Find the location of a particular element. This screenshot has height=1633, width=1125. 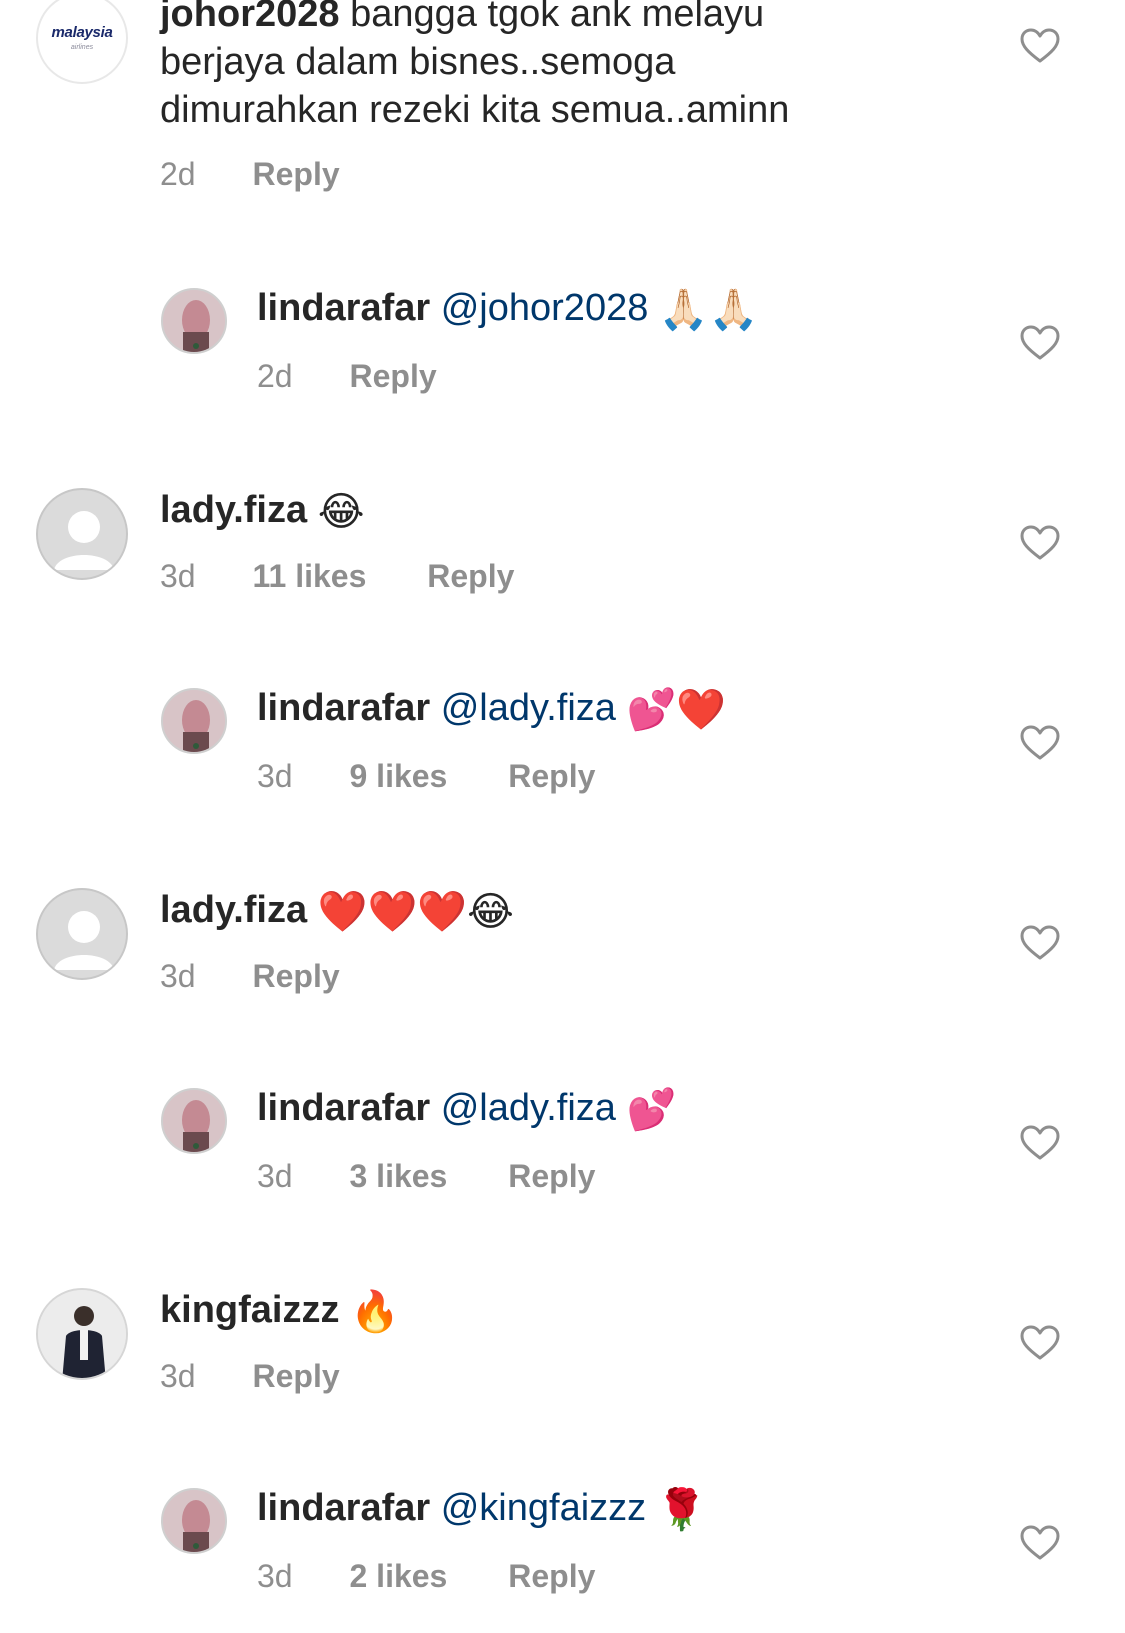

comment-body: lindarafar @johor2028 🙏🏻🙏🏻 is located at coordinates (508, 309).